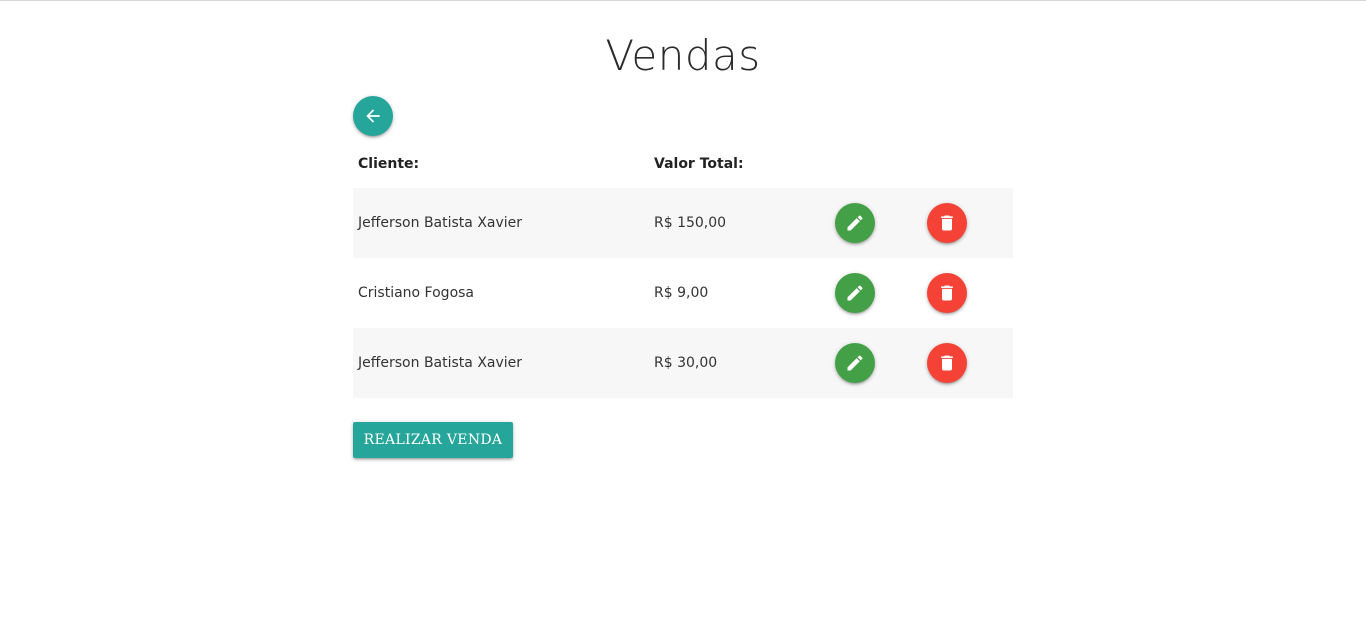 Image resolution: width=1366 pixels, height=623 pixels. I want to click on table-row: Cristiano Fogosa R$ 9,00, so click(683, 293).